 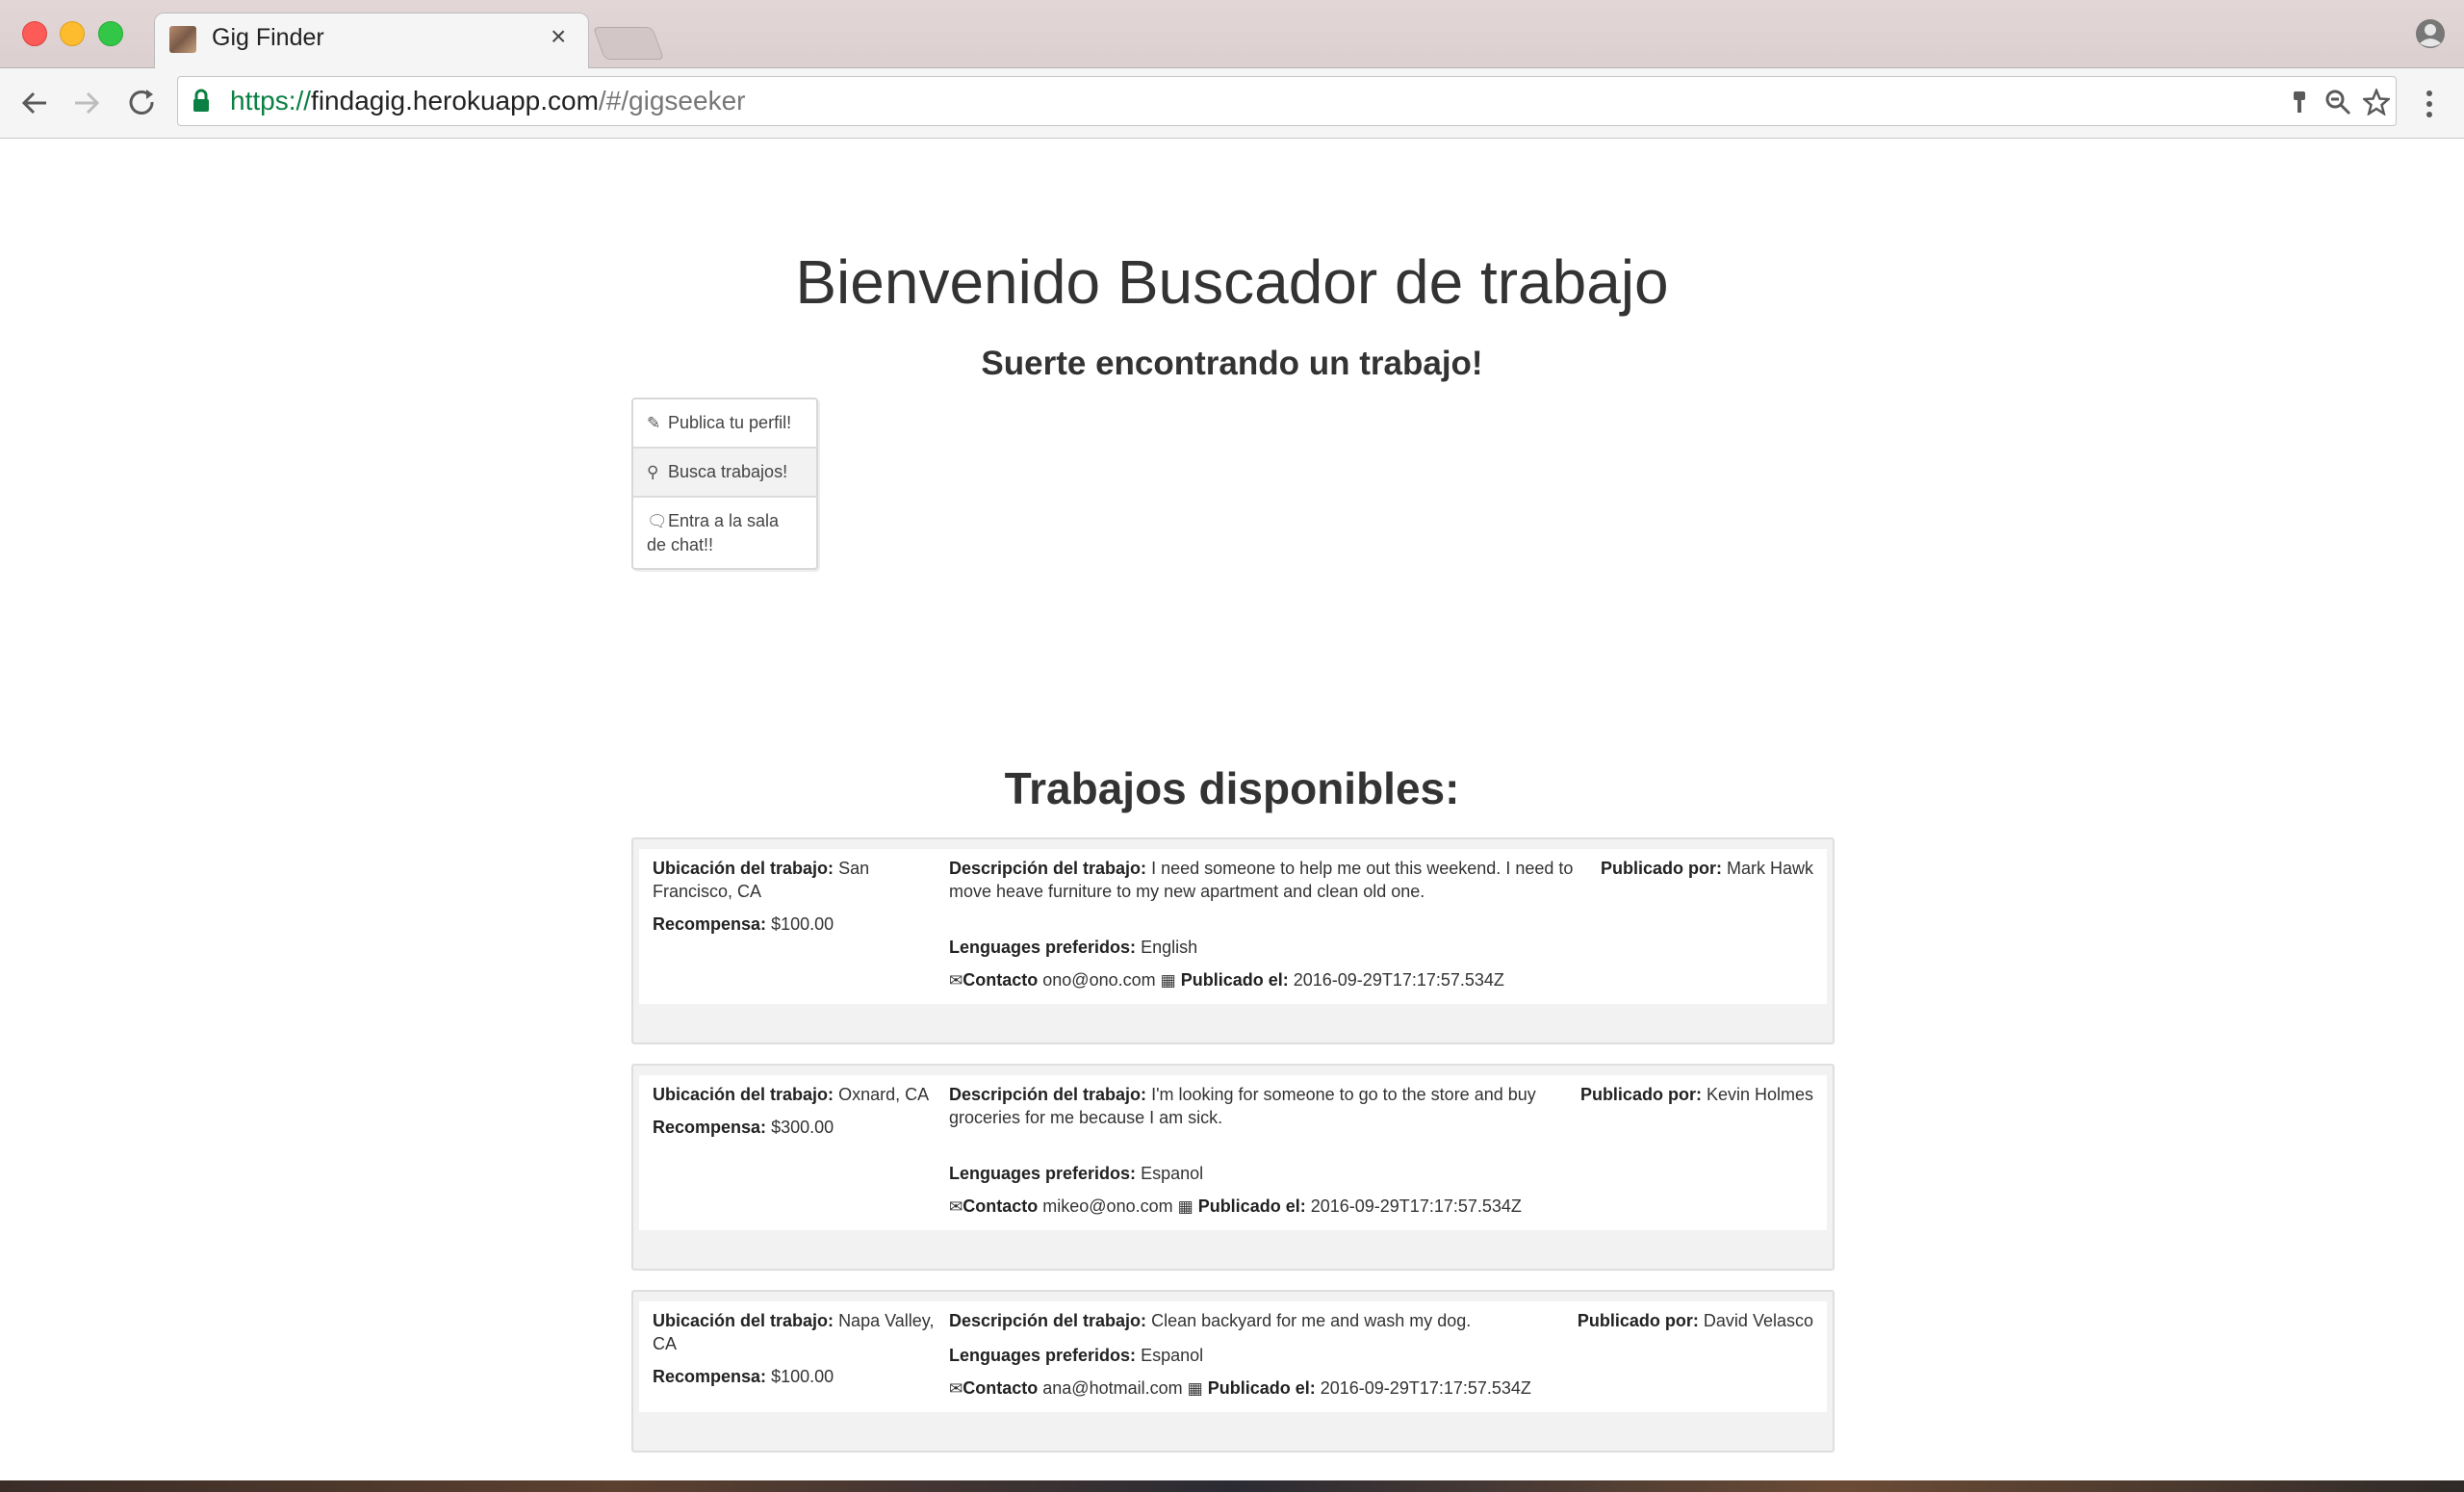 I want to click on contact-value: mikeo@ono.com, so click(x=1107, y=1206).